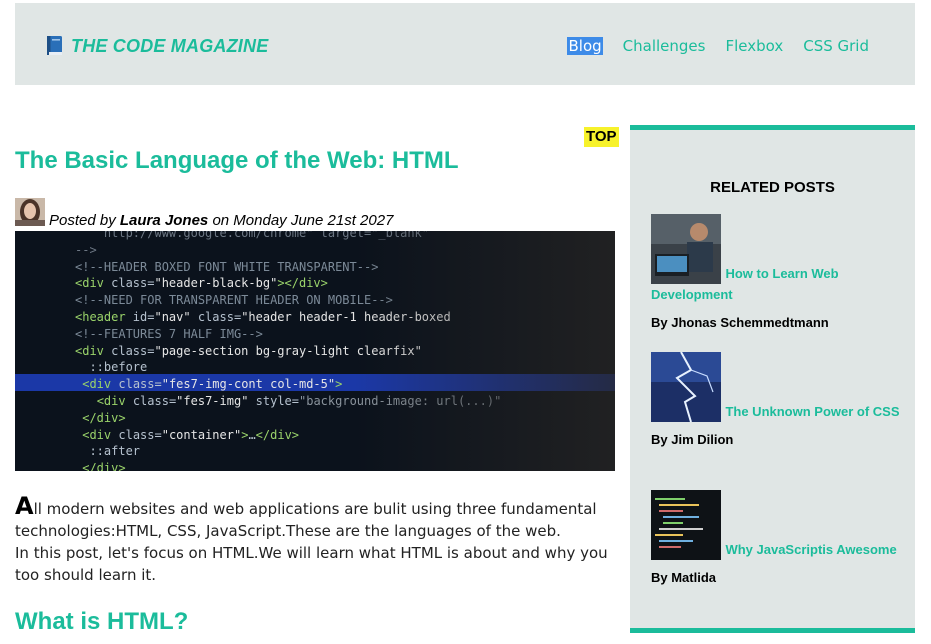 The width and height of the screenshot is (931, 644). I want to click on related-post-link-2: The Unknown Power of CSS, so click(812, 411).